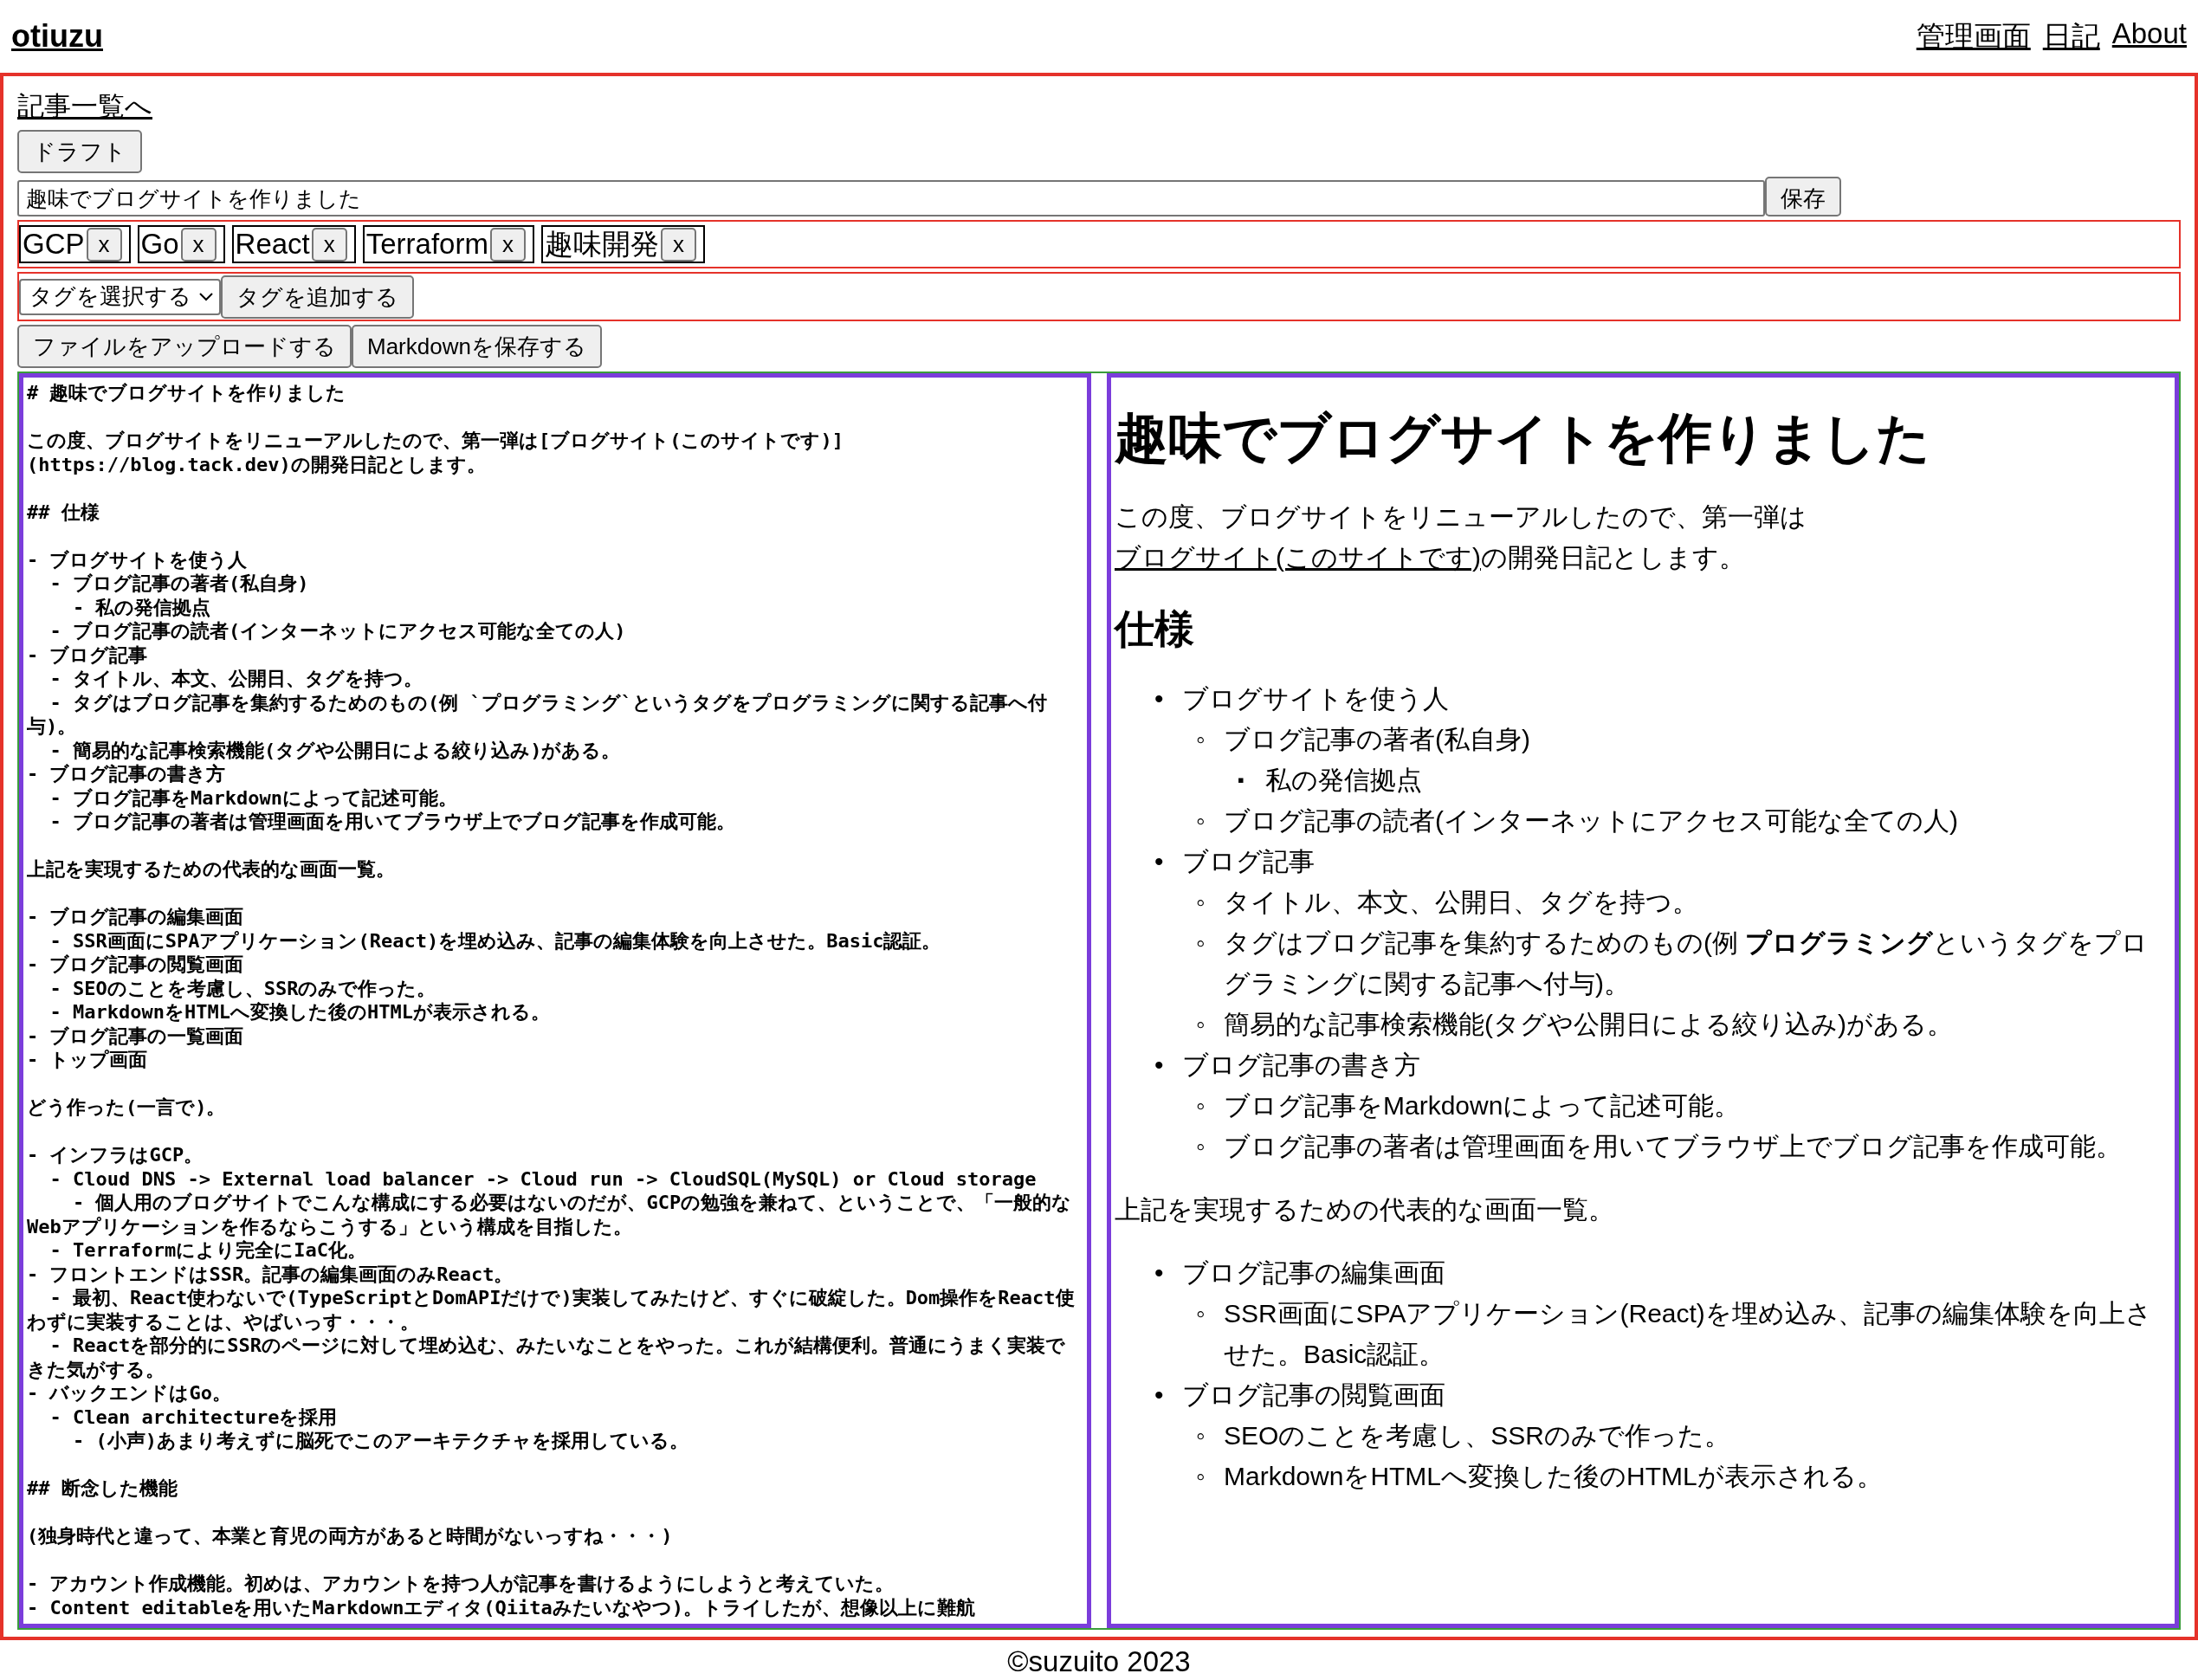 This screenshot has width=2198, height=1680. Describe the element at coordinates (193, 1417) in the screenshot. I see `markdown-line: - Clean architectureを採用` at that location.